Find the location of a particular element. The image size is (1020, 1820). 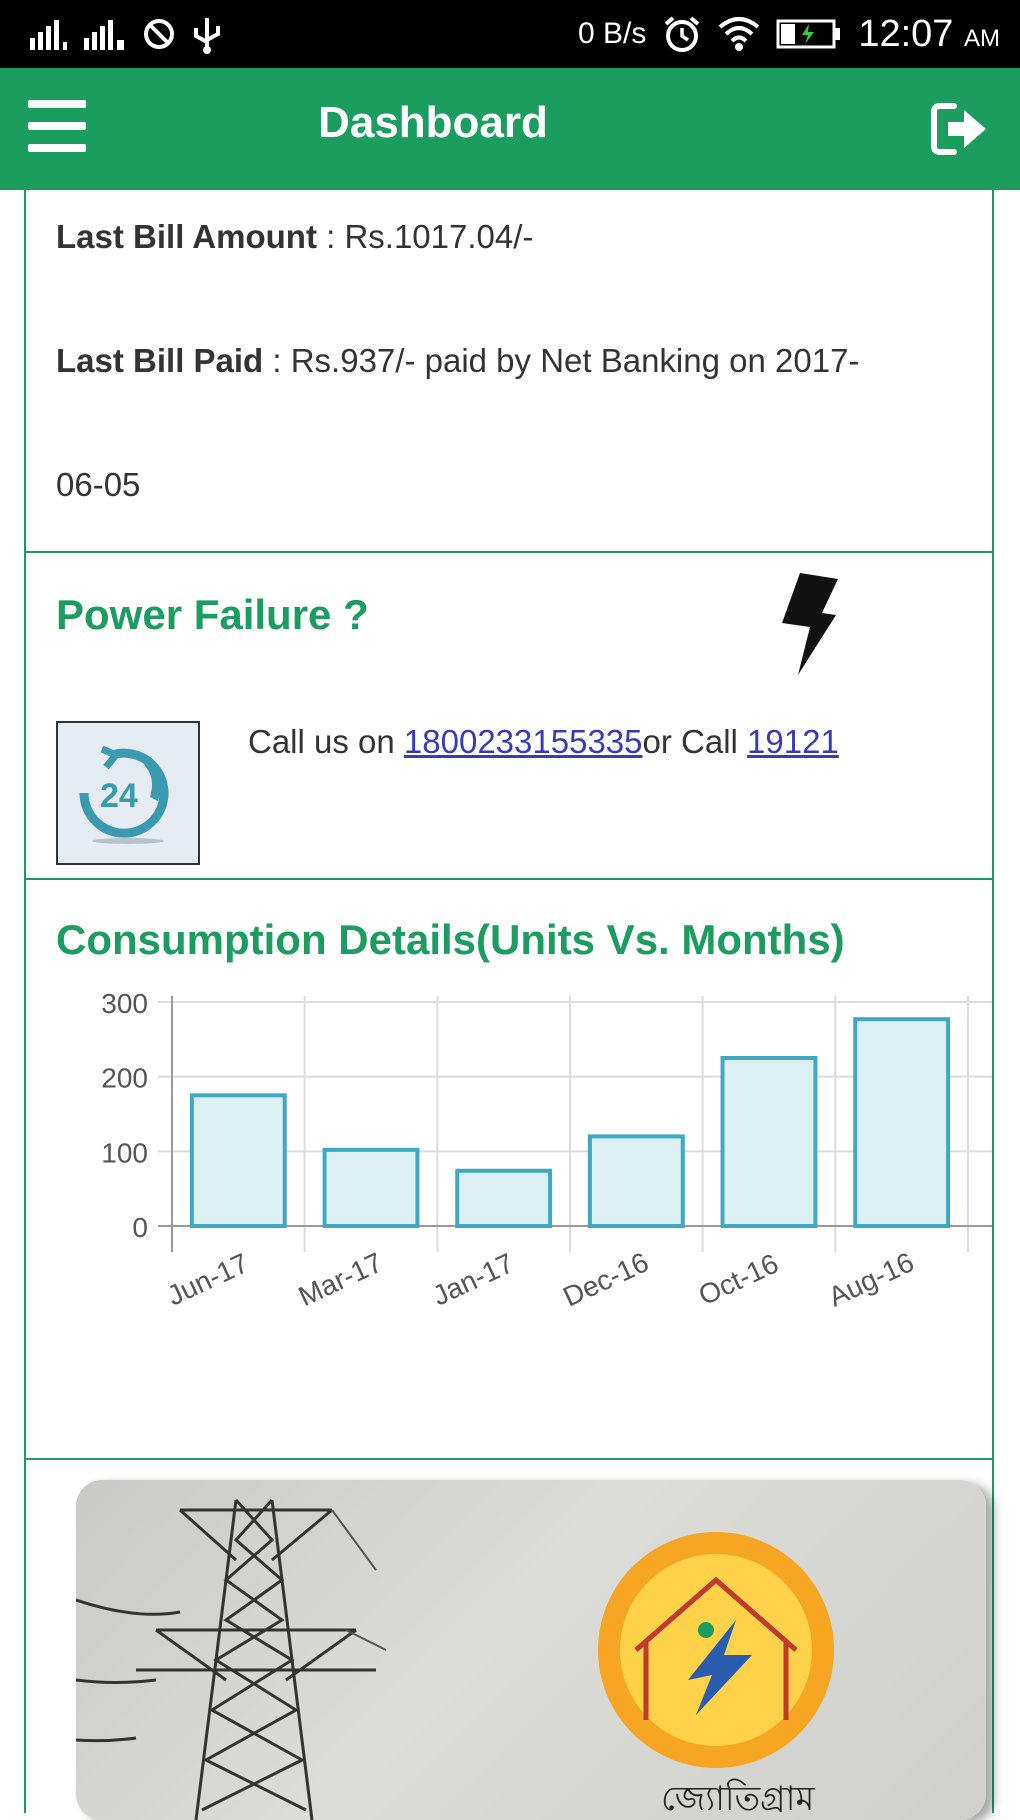

x-tick-label: Jun-17 is located at coordinates (207, 1279).